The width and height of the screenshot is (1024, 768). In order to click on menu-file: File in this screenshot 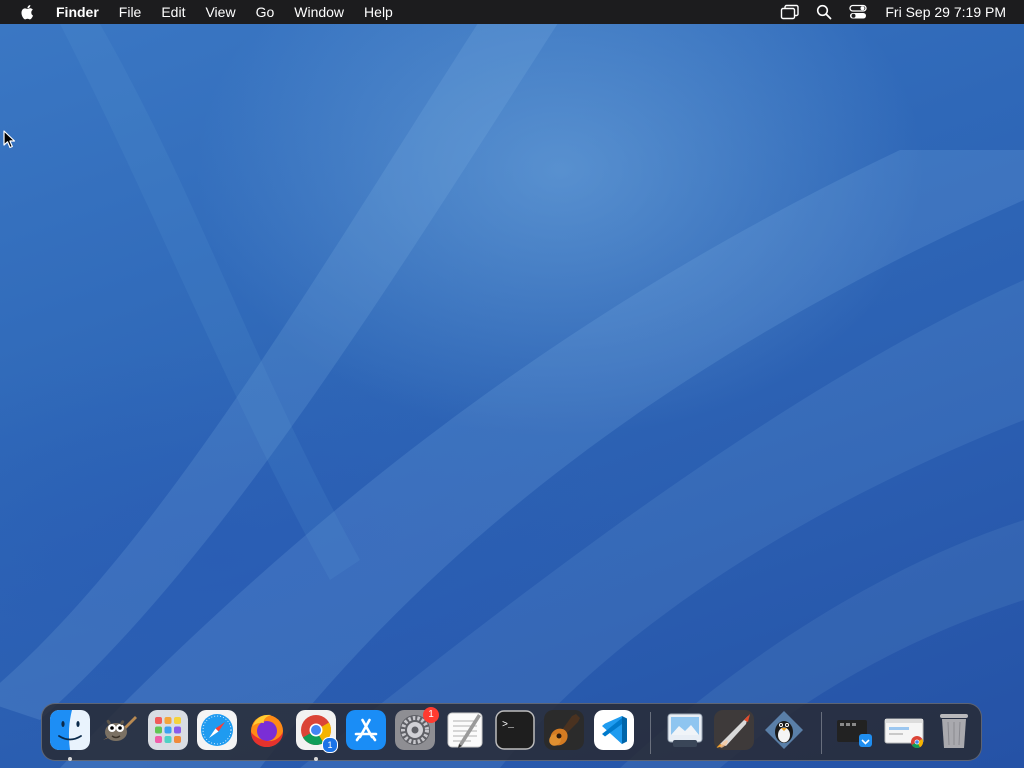, I will do `click(130, 12)`.